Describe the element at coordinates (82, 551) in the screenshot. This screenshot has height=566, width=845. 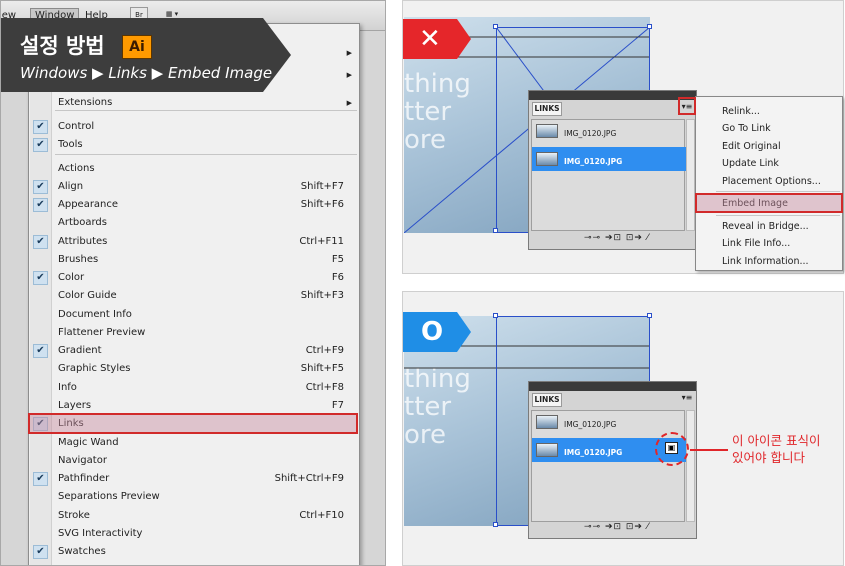
I see `menu-item-label: Swatches` at that location.